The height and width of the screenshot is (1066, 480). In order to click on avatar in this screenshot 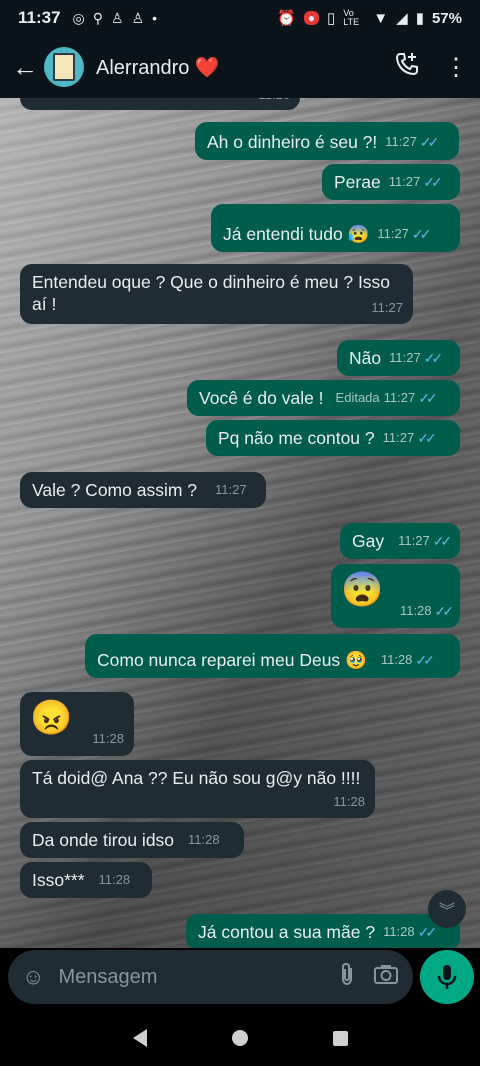, I will do `click(64, 67)`.